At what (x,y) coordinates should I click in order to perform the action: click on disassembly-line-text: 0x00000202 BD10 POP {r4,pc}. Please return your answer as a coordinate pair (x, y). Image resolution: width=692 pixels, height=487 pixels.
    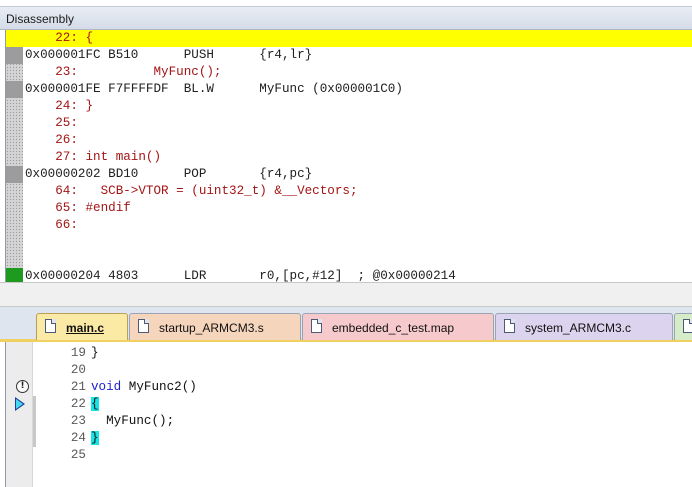
    Looking at the image, I should click on (169, 174).